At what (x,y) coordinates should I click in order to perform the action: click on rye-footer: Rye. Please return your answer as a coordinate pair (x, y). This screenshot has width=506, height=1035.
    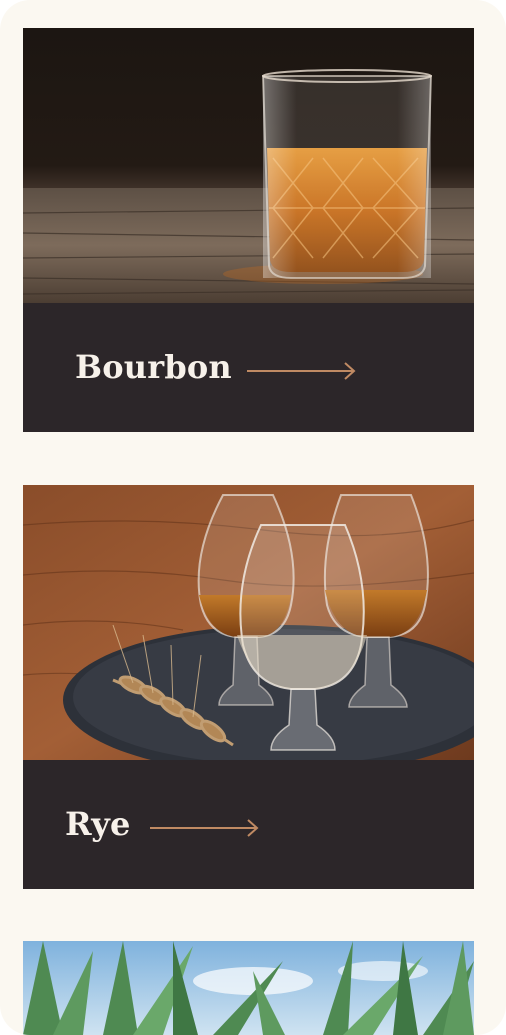
    Looking at the image, I should click on (248, 824).